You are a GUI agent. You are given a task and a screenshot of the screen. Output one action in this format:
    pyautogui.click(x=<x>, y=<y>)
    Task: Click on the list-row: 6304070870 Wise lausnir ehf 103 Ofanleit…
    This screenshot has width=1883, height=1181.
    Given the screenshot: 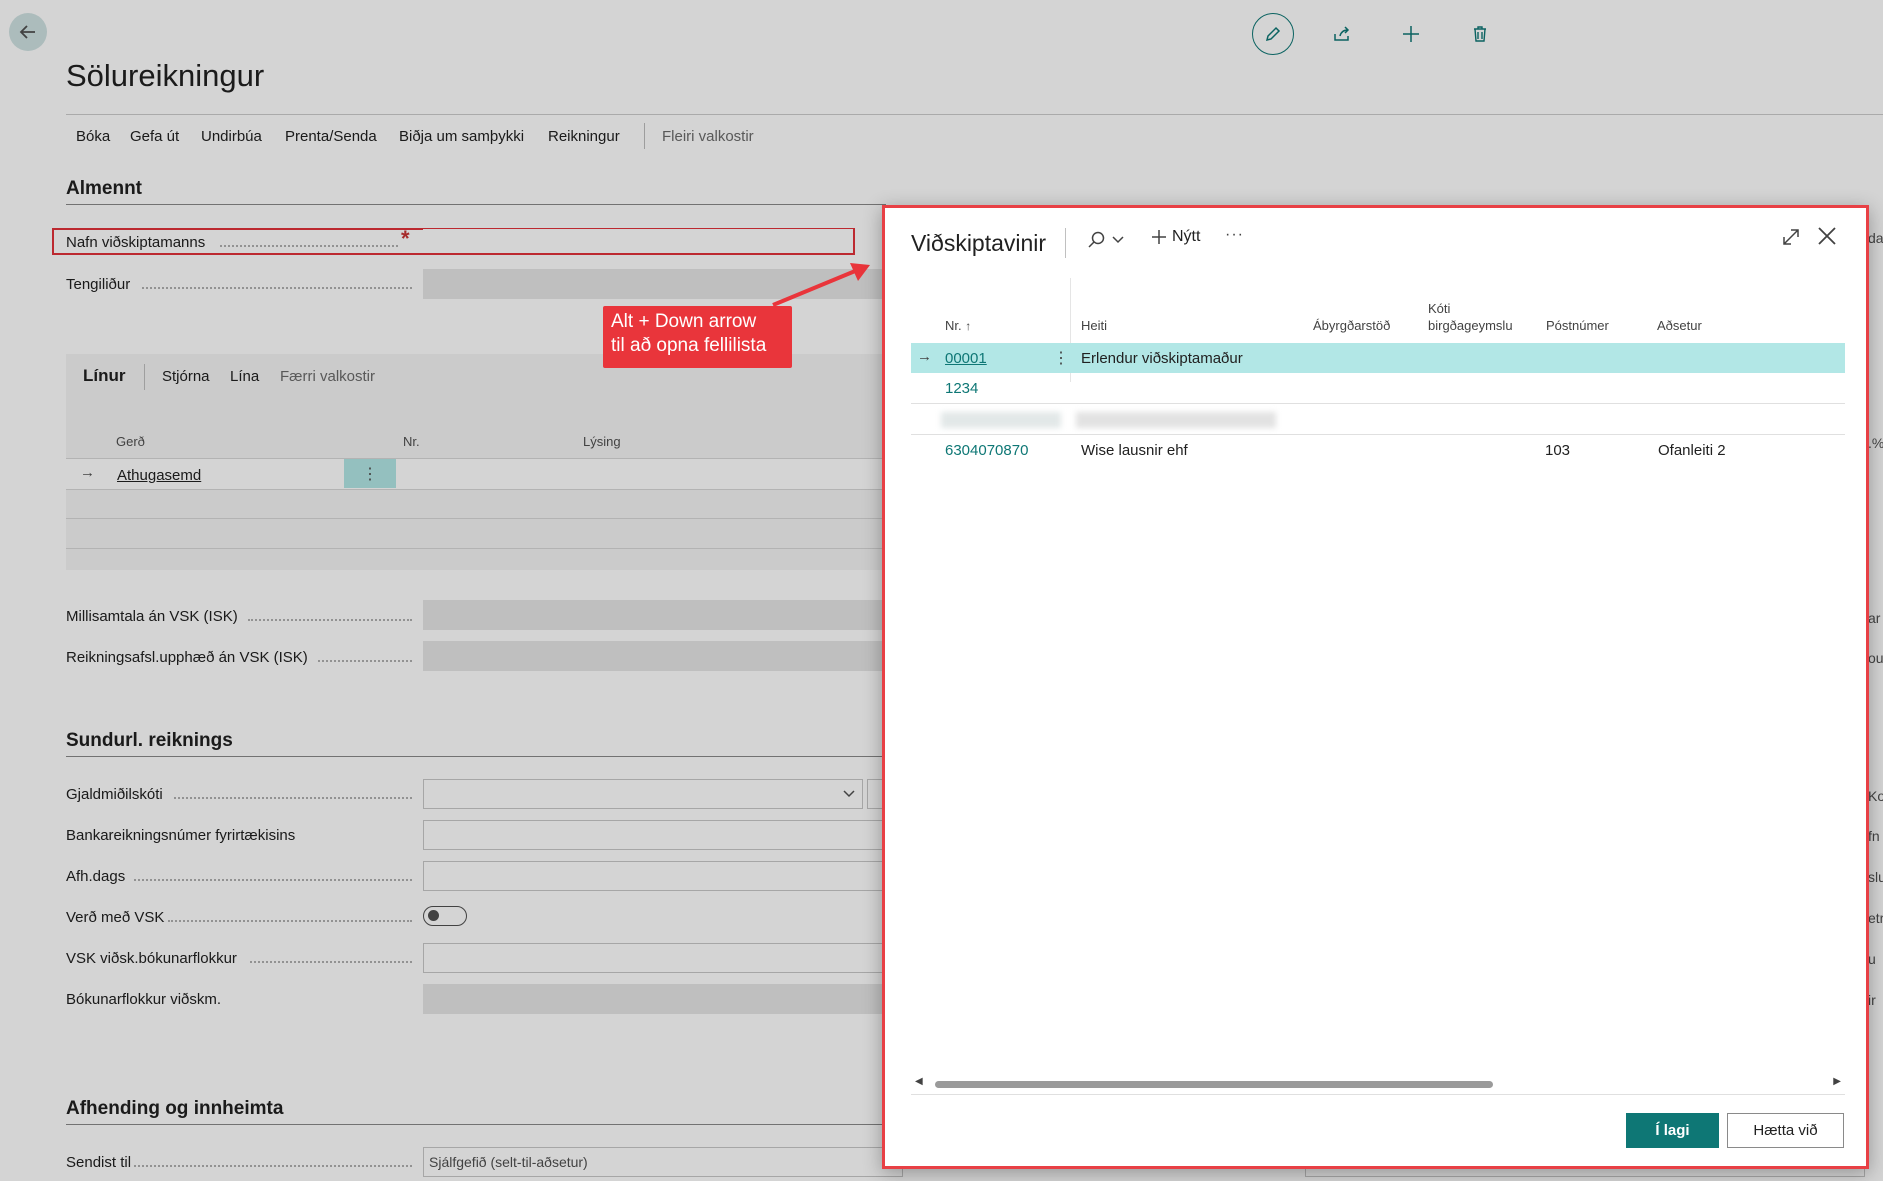 What is the action you would take?
    pyautogui.click(x=1378, y=450)
    